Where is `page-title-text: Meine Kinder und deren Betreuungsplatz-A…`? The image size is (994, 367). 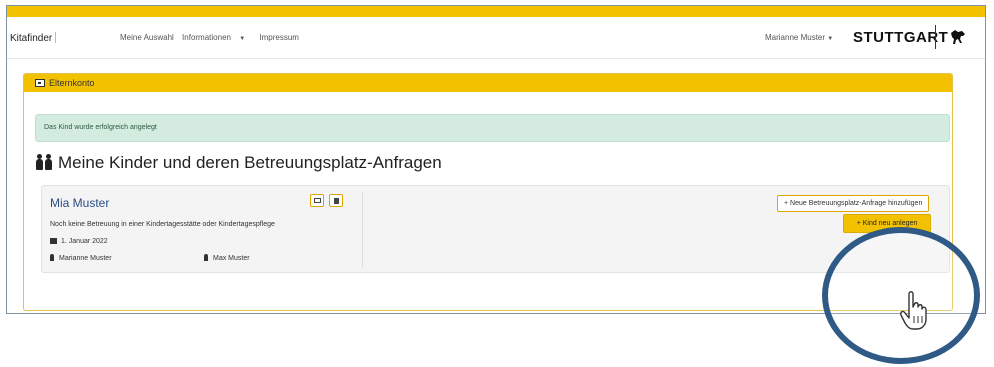 page-title-text: Meine Kinder und deren Betreuungsplatz-A… is located at coordinates (250, 162).